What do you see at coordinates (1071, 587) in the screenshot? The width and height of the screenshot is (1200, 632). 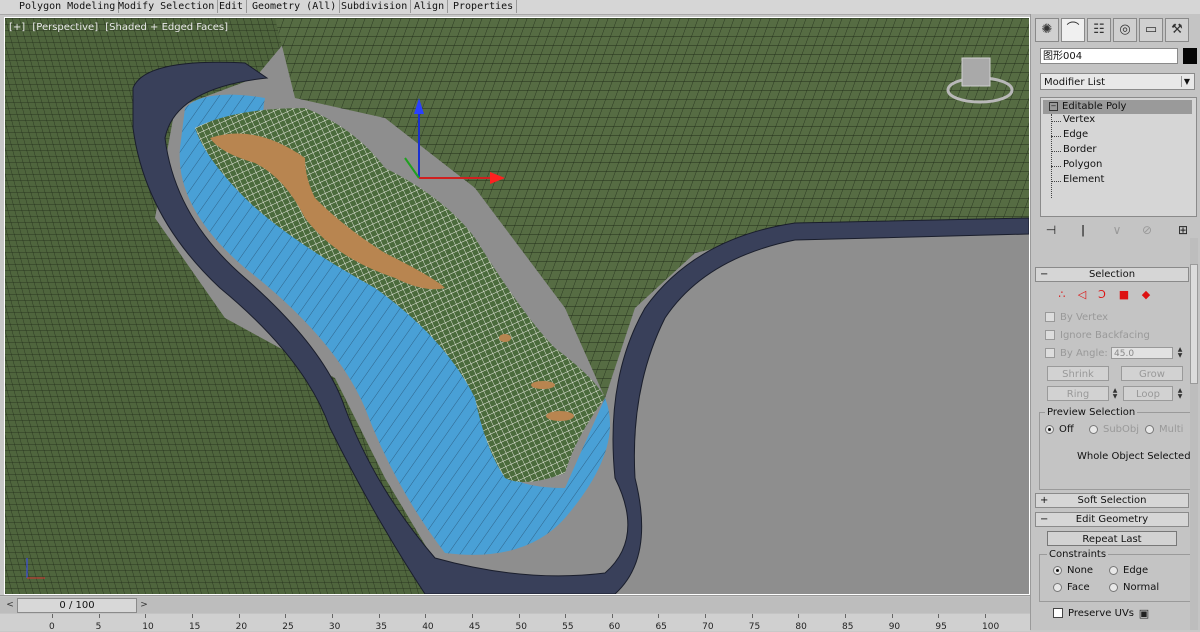 I see `constraint-face-radio: Face` at bounding box center [1071, 587].